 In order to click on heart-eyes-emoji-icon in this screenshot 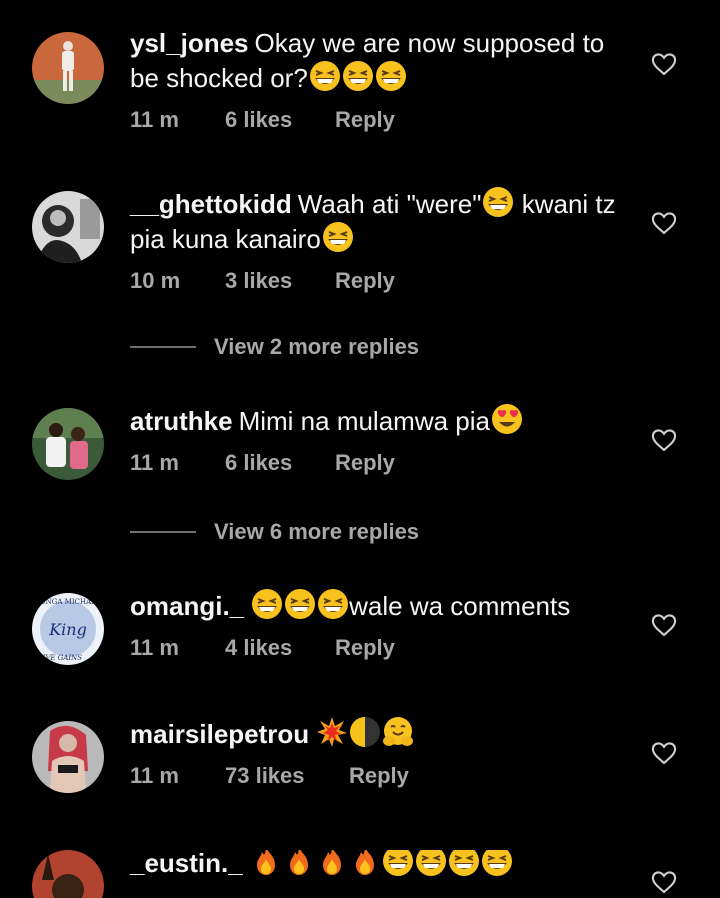, I will do `click(507, 419)`.